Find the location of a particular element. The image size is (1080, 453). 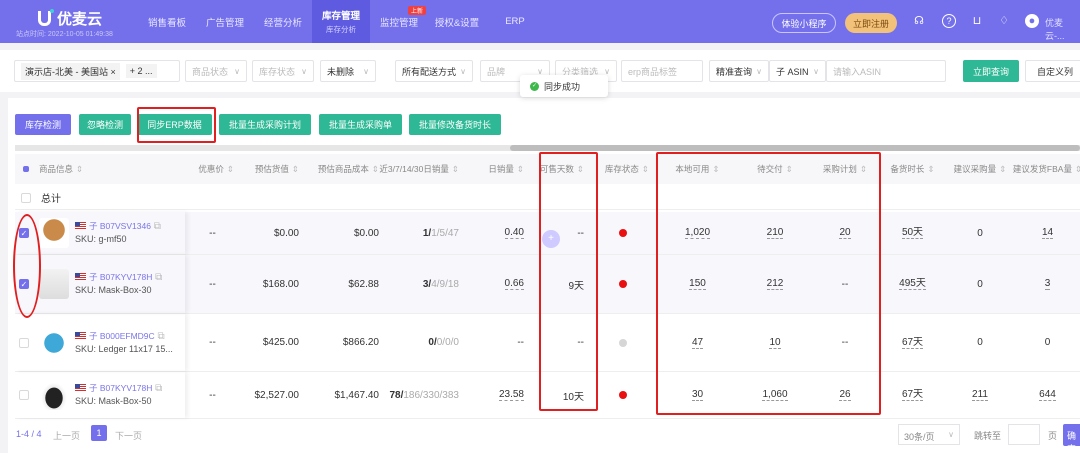

page-size-select: 30条/页 ∨ is located at coordinates (929, 434).